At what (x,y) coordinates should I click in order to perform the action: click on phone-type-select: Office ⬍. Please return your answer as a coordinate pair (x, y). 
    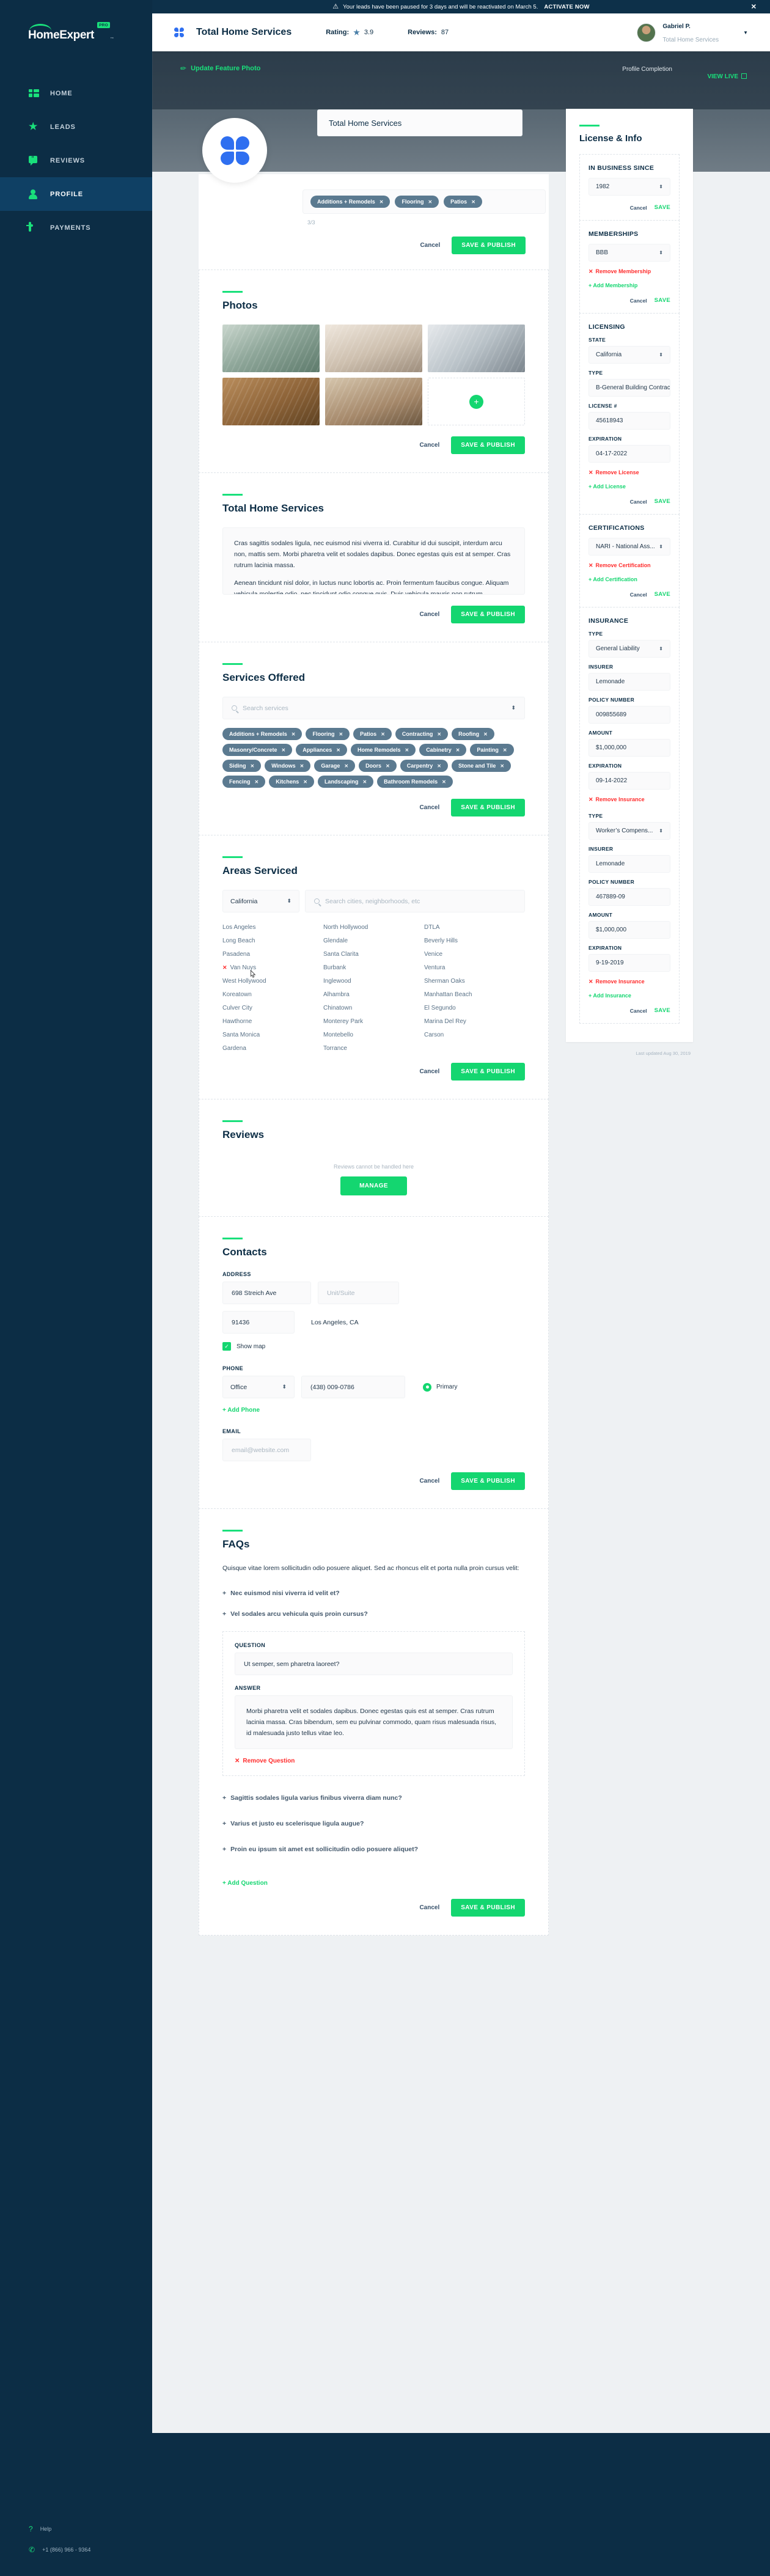
    Looking at the image, I should click on (258, 1387).